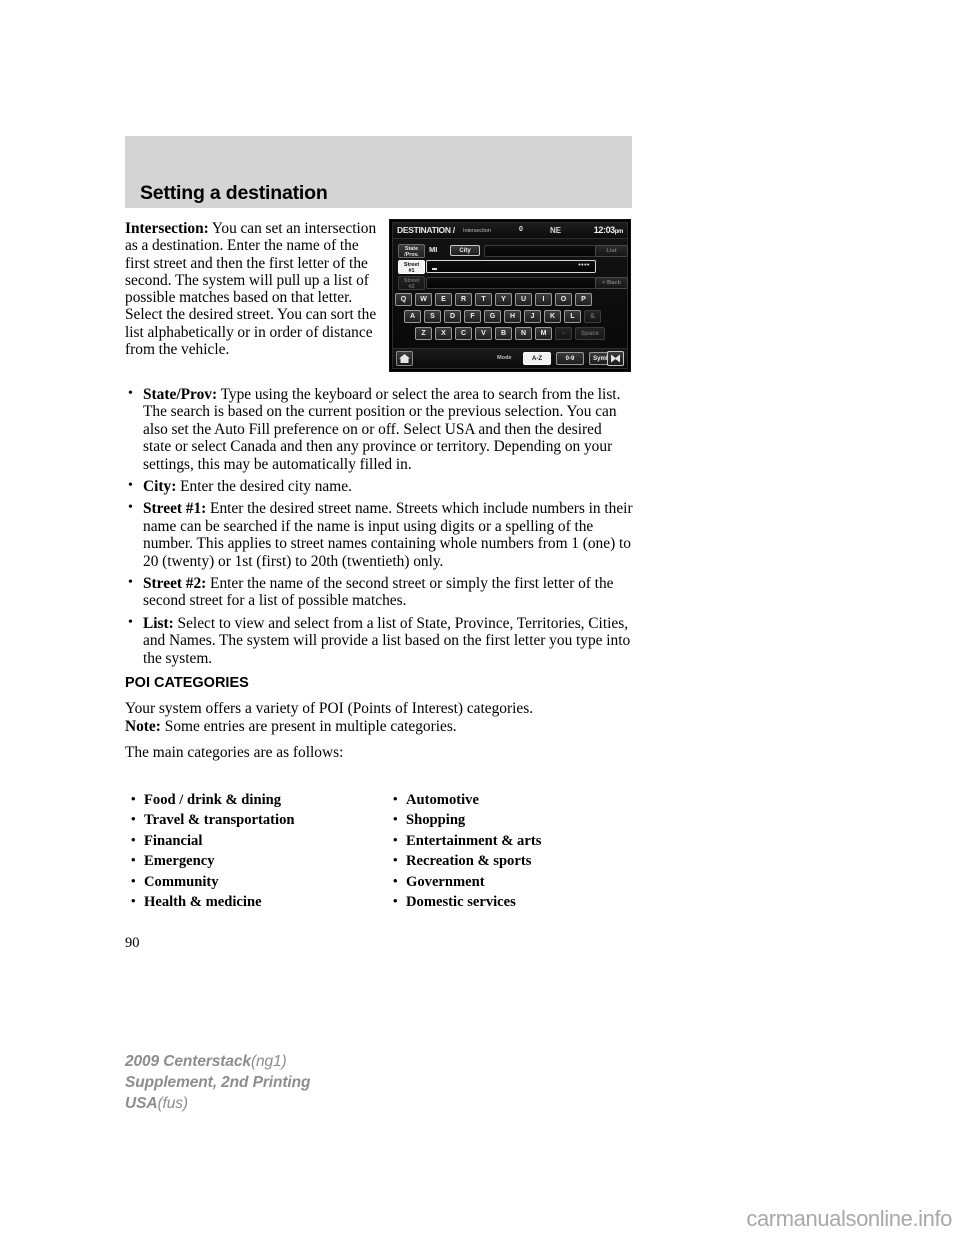 This screenshot has height=1242, width=960. What do you see at coordinates (572, 316) in the screenshot?
I see `key-l: L` at bounding box center [572, 316].